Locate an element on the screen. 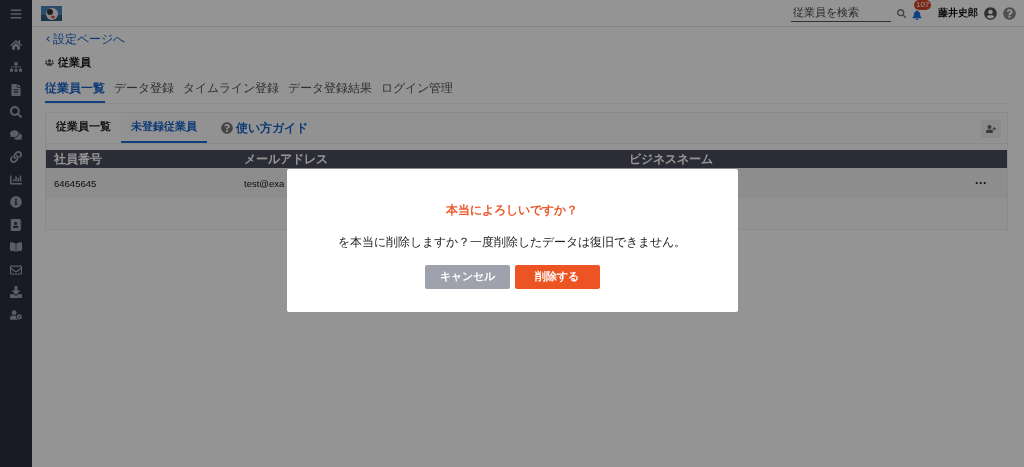  add-user-icon is located at coordinates (991, 129).